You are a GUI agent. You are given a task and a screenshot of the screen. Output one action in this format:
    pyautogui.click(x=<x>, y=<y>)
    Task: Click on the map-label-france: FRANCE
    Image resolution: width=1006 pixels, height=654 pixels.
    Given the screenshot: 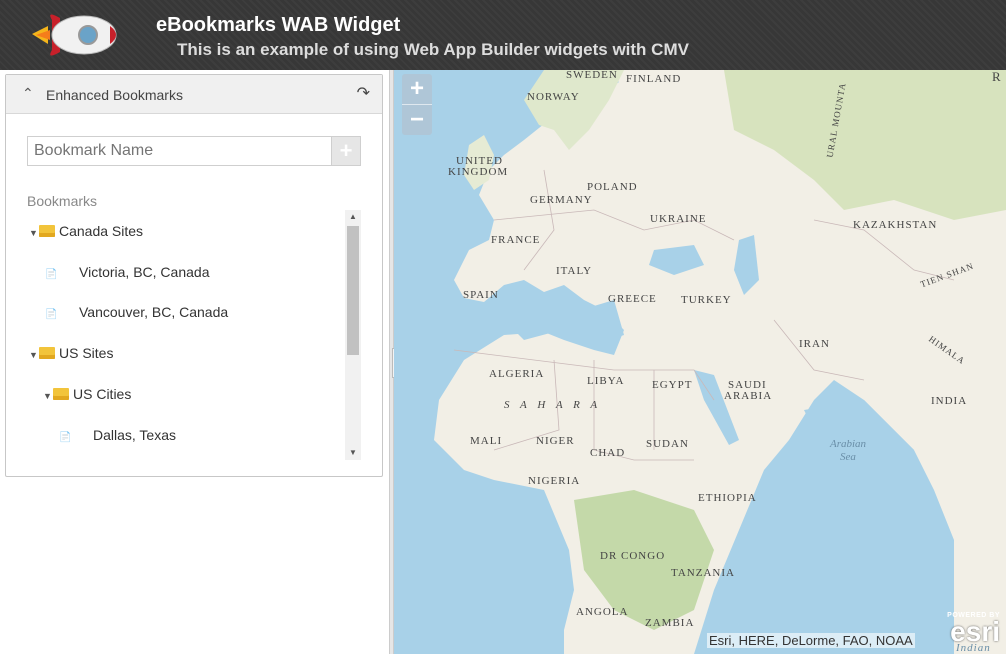 What is the action you would take?
    pyautogui.click(x=516, y=240)
    